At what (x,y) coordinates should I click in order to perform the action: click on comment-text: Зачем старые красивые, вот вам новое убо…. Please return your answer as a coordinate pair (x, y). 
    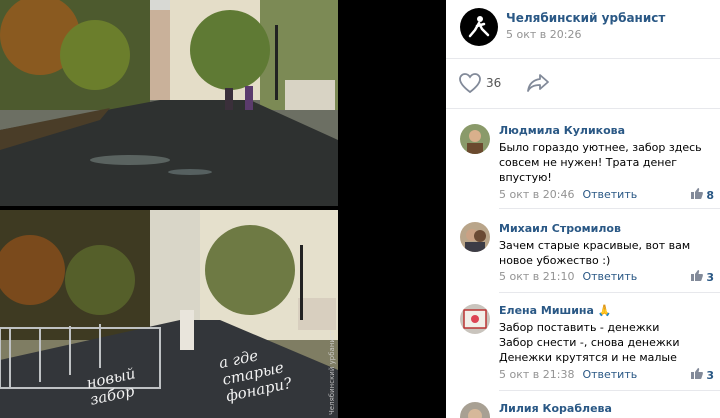
    Looking at the image, I should click on (595, 253).